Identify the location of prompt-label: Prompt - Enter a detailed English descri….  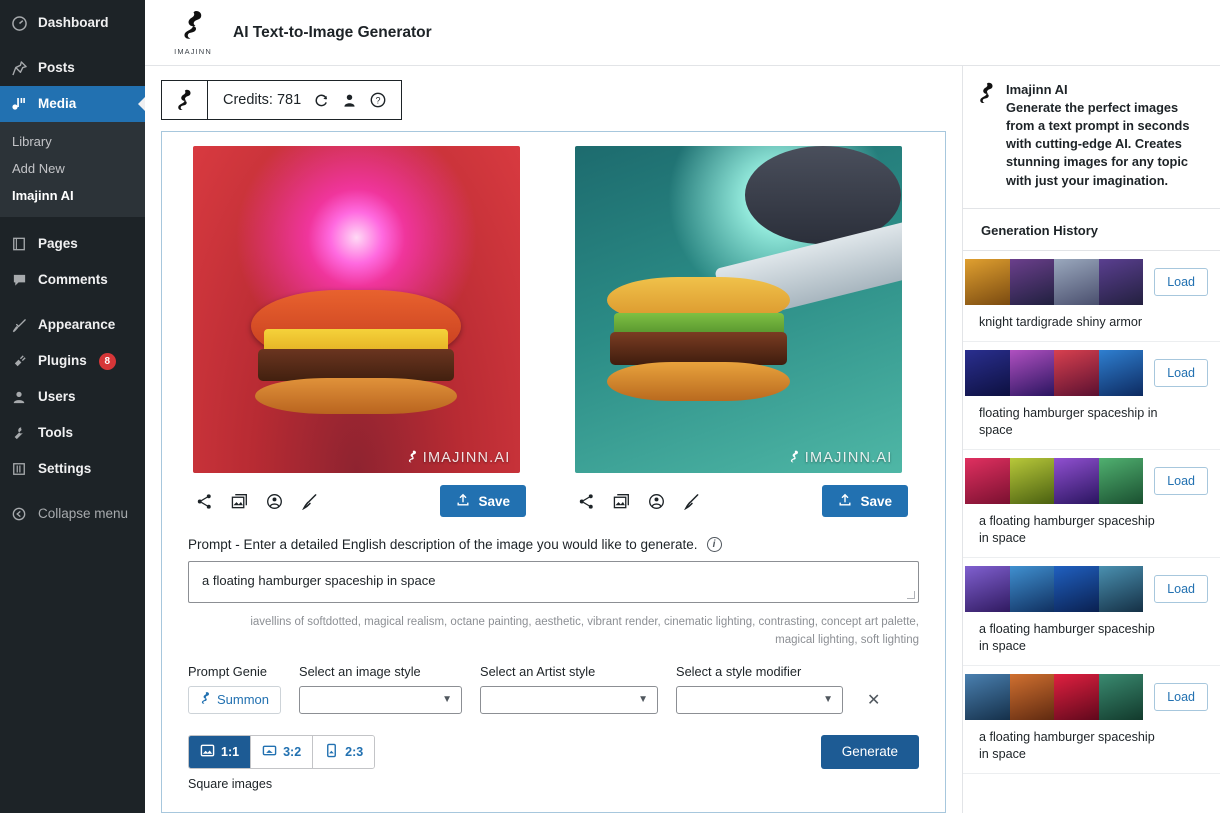
(443, 544).